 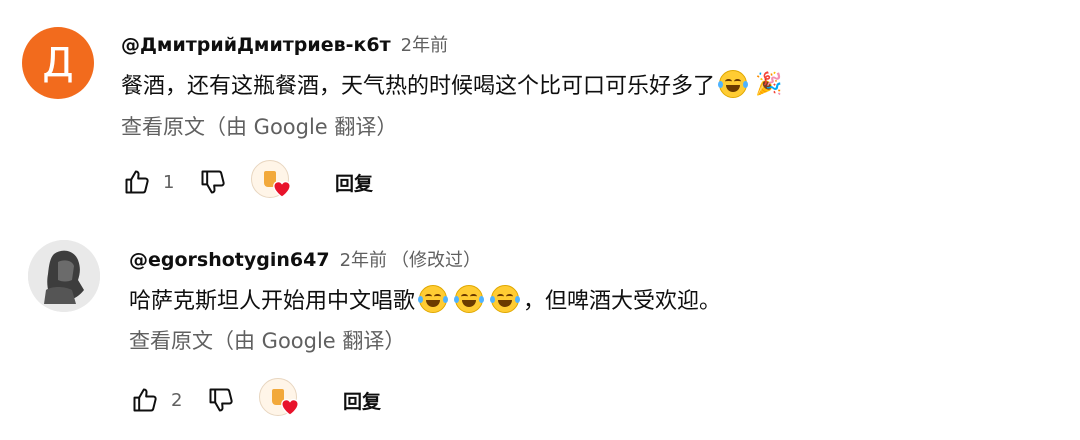 I want to click on author-name: @ДмитрийДмитриев-к6т, so click(x=256, y=45).